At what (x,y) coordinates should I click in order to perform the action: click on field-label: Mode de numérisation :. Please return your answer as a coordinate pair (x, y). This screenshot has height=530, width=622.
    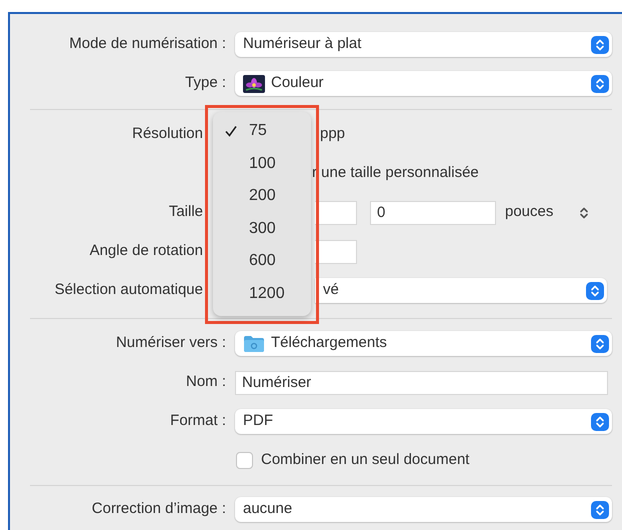
    Looking at the image, I should click on (147, 44).